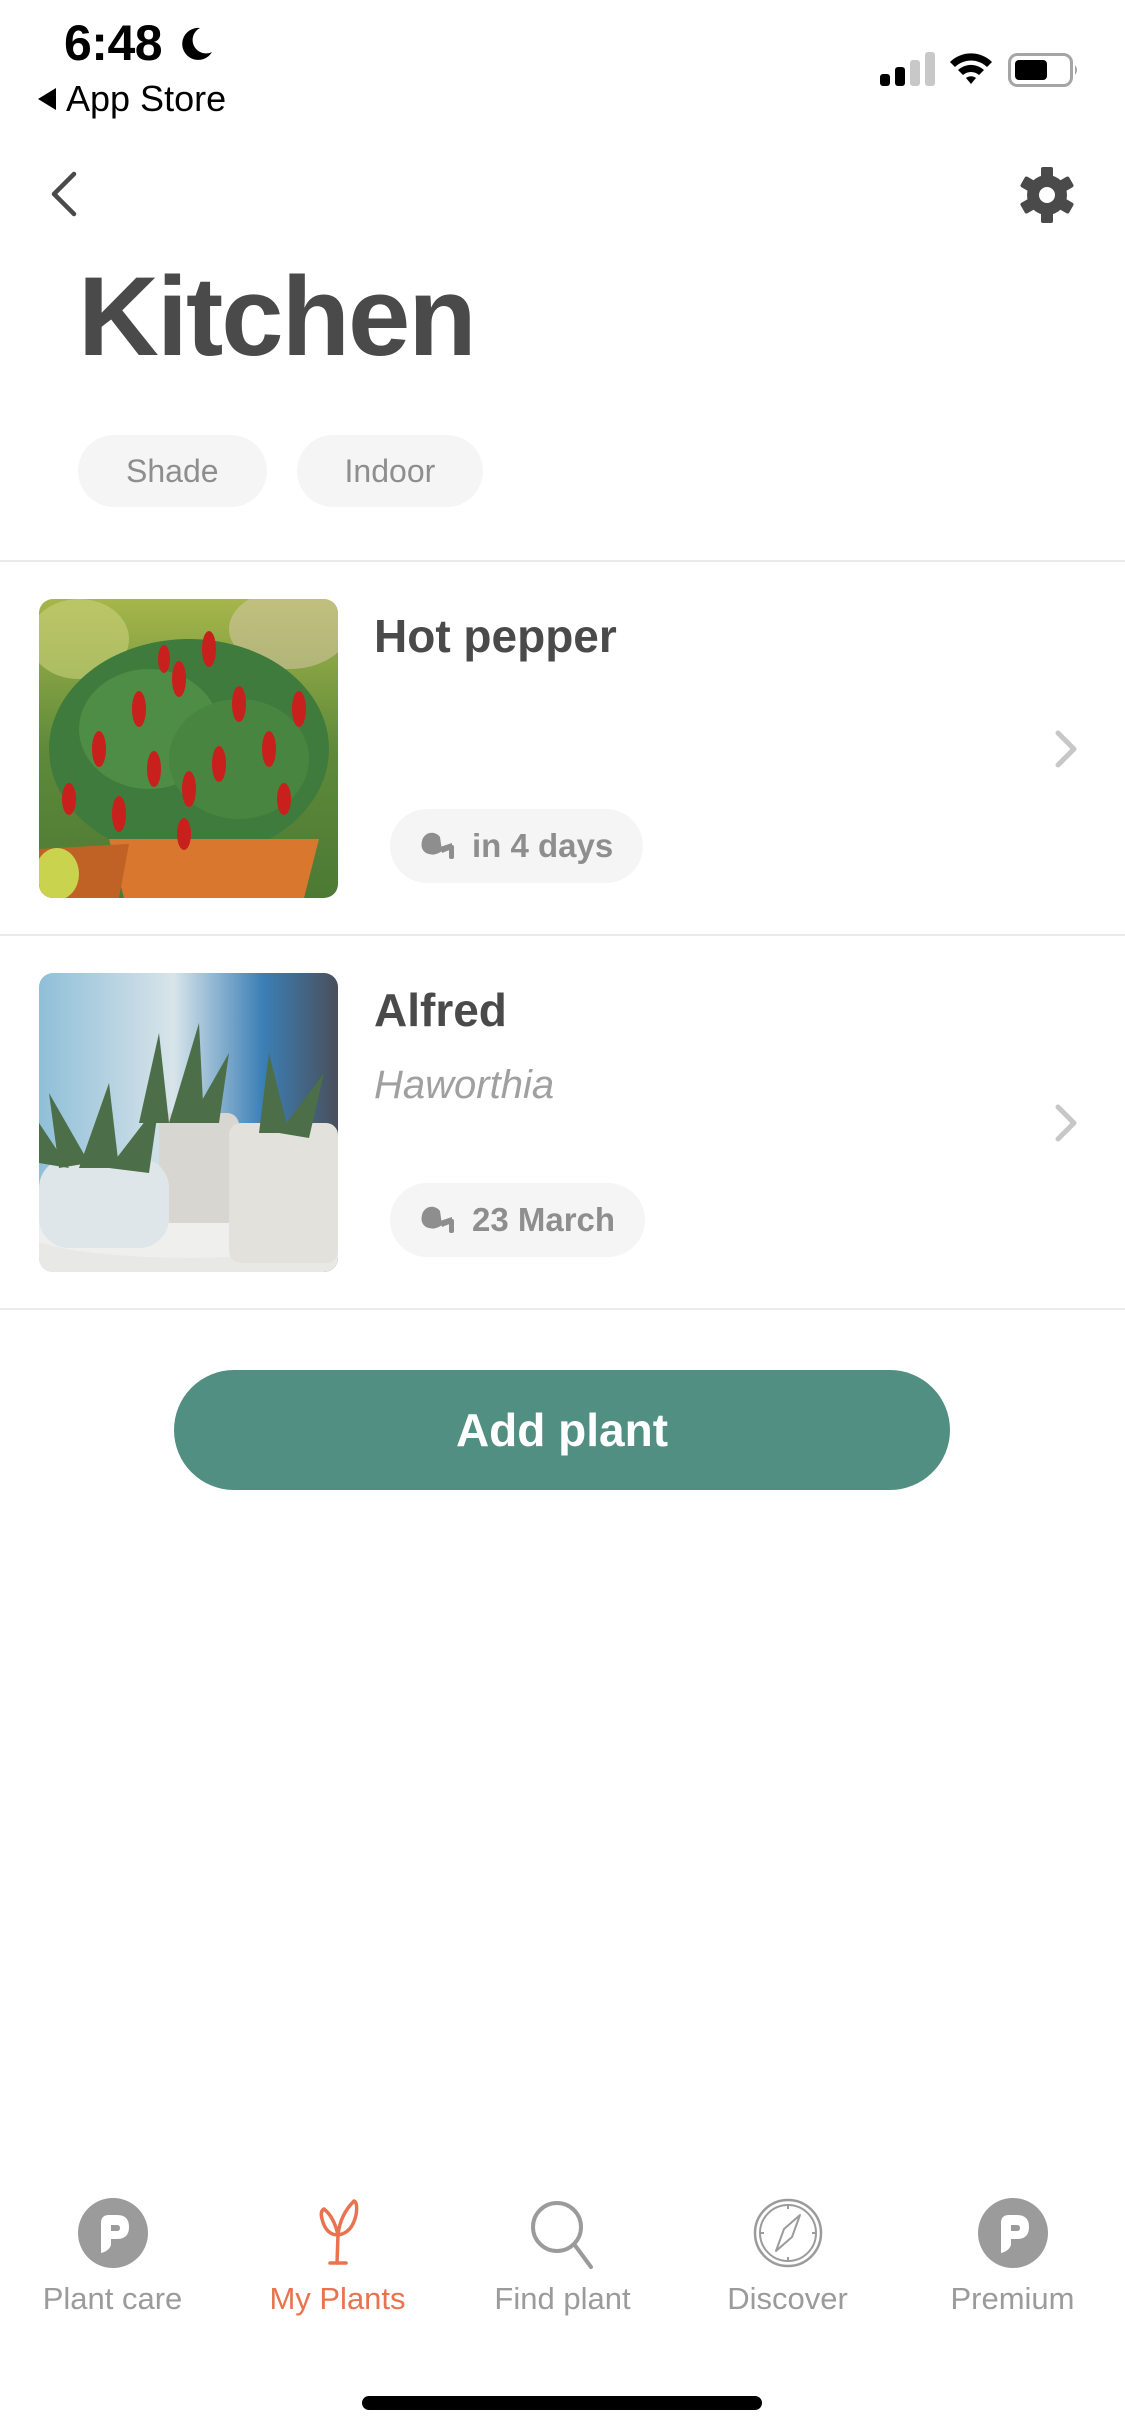  I want to click on tab-find-plant: Find plant, so click(562, 2265).